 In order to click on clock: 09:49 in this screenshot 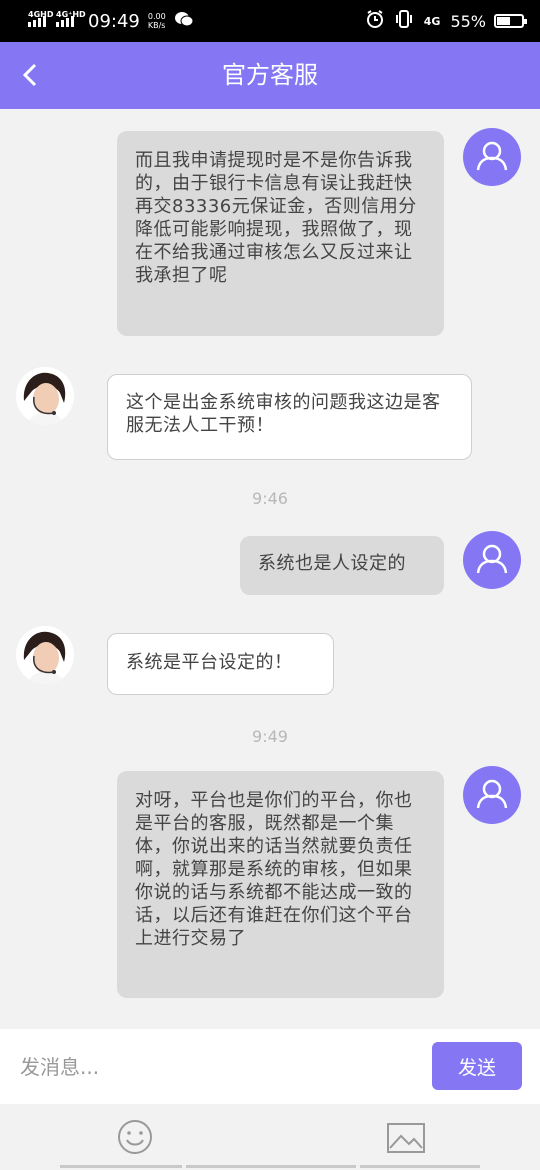, I will do `click(114, 21)`.